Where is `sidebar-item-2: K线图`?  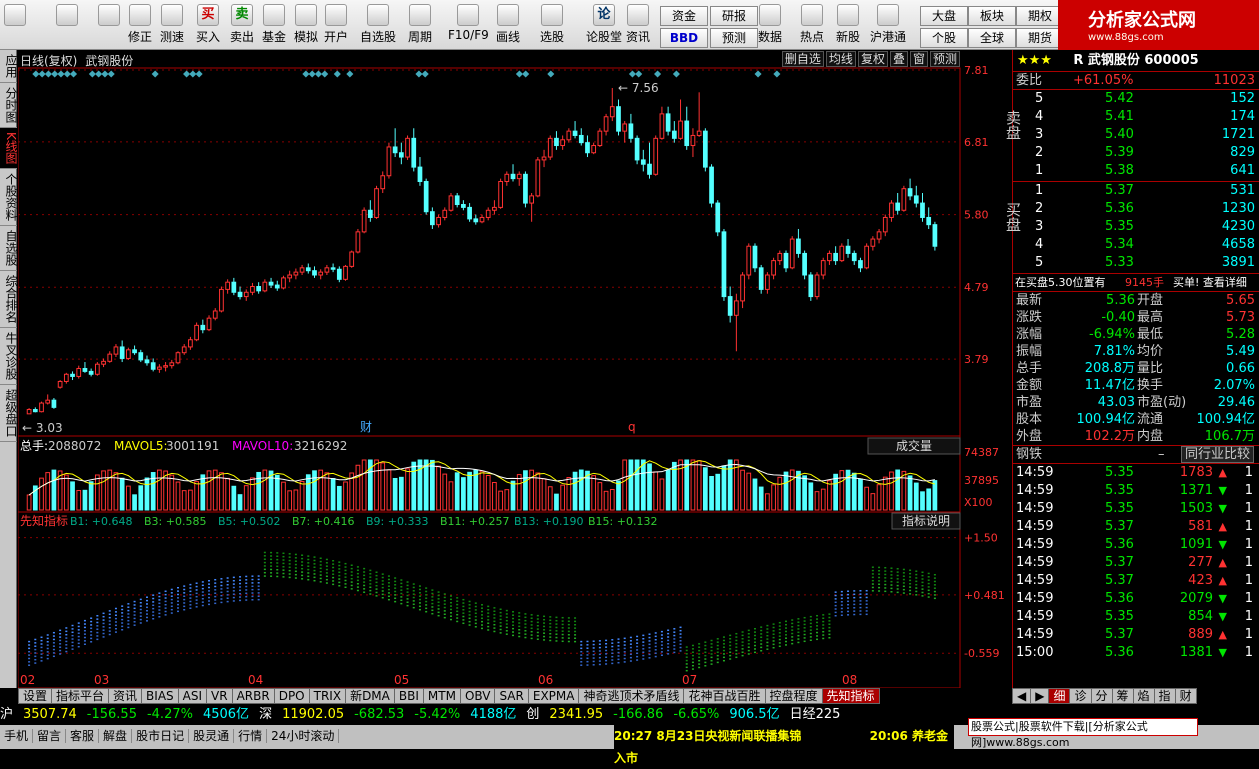 sidebar-item-2: K线图 is located at coordinates (9, 148).